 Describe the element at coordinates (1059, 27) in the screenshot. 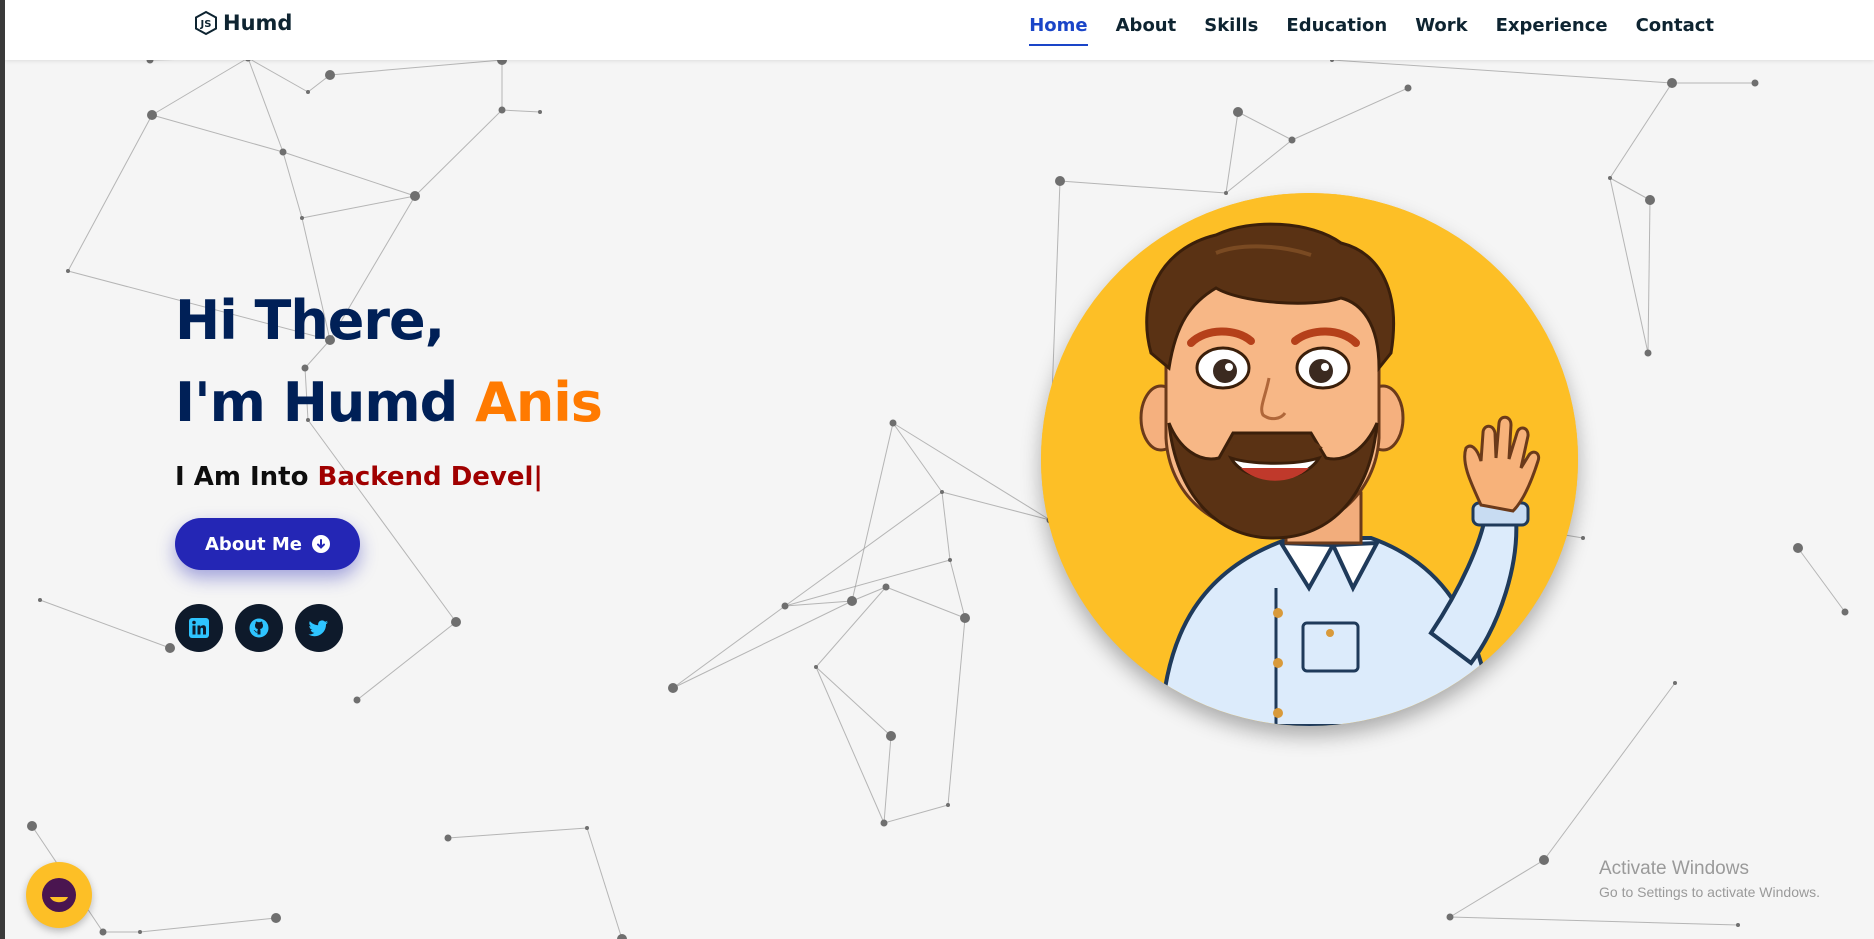

I see `nav-home: Home` at that location.